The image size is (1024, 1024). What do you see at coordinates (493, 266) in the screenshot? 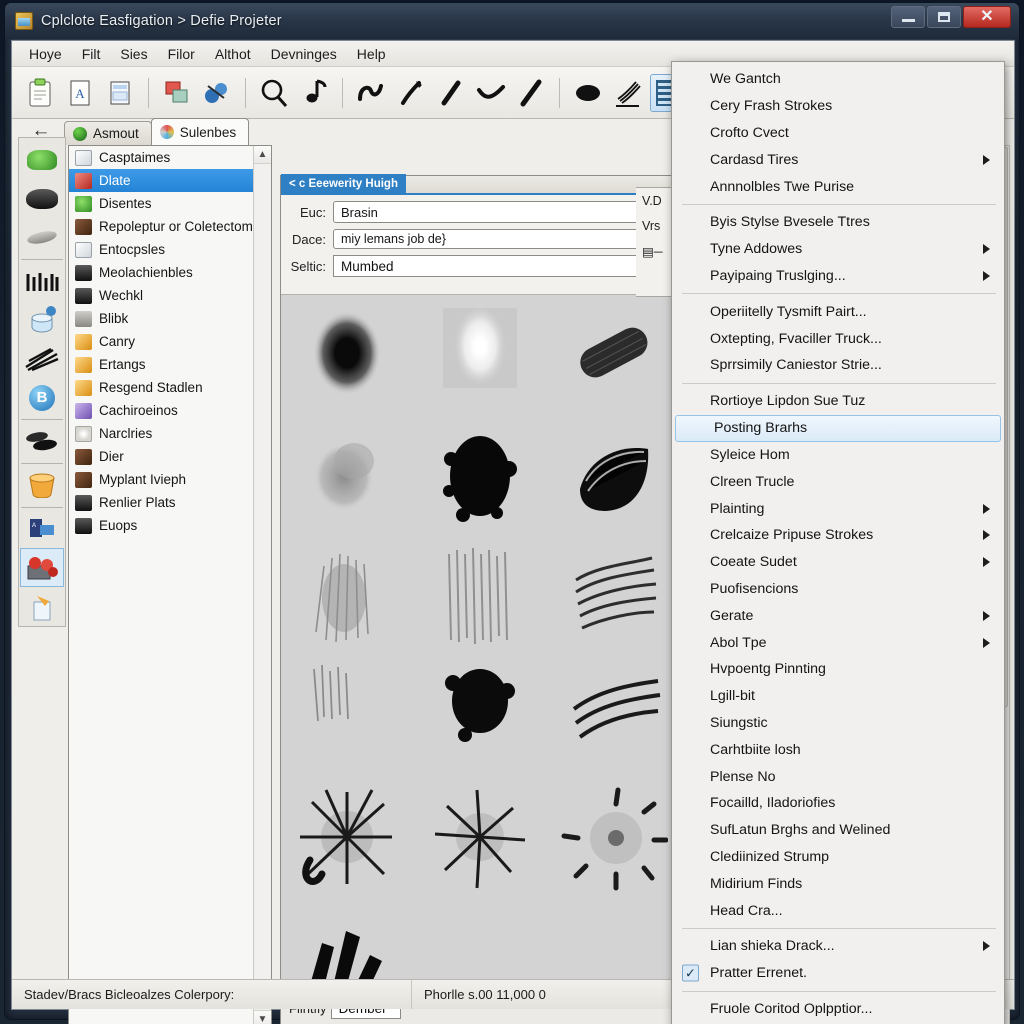
I see `seltic-input: Mumbed` at bounding box center [493, 266].